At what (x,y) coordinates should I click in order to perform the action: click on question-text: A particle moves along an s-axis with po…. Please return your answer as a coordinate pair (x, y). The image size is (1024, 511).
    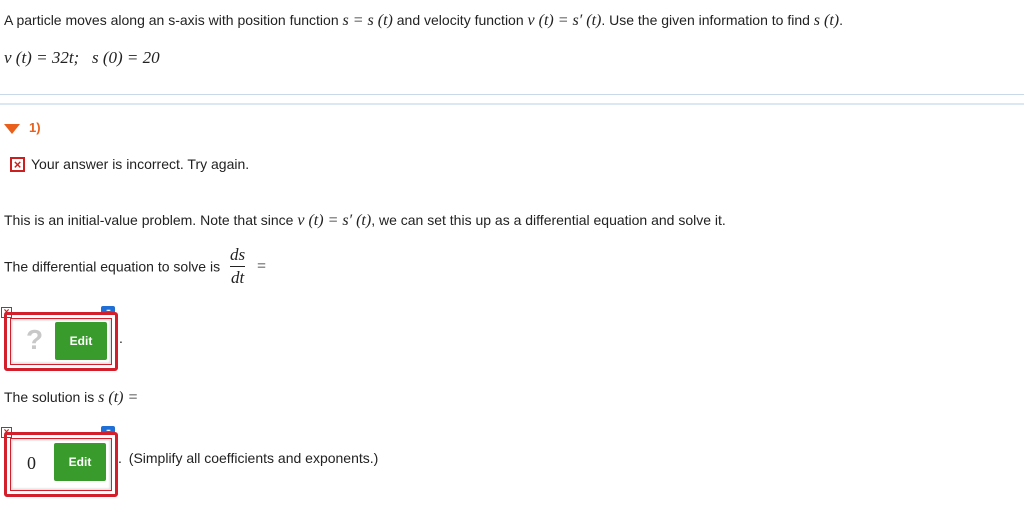
    Looking at the image, I should click on (423, 21).